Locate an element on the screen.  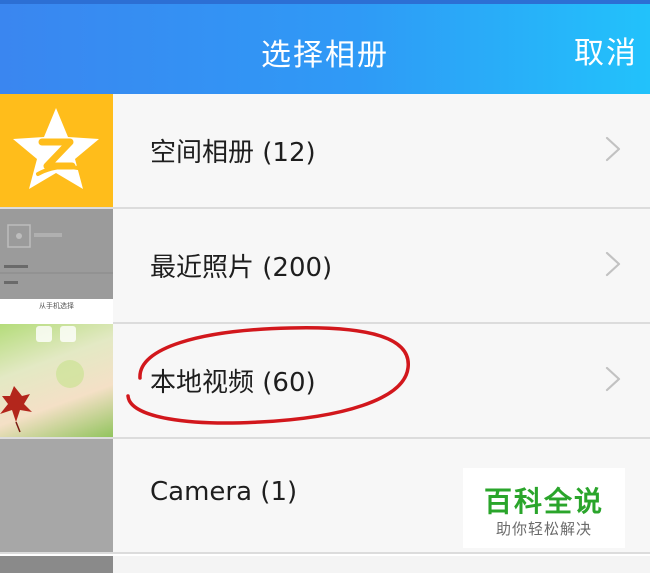
annotation-circle is located at coordinates (268, 375).